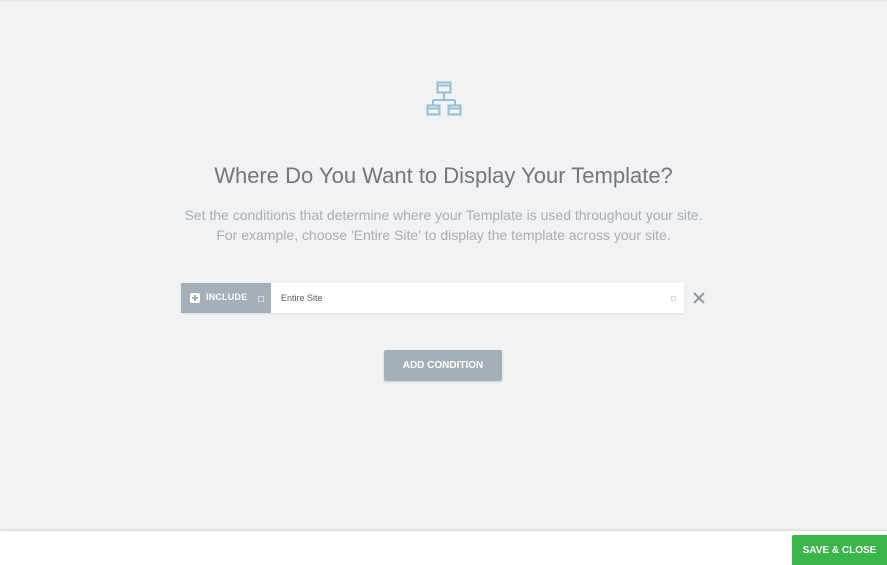  Describe the element at coordinates (477, 298) in the screenshot. I see `condition-target-select: Entire Site` at that location.